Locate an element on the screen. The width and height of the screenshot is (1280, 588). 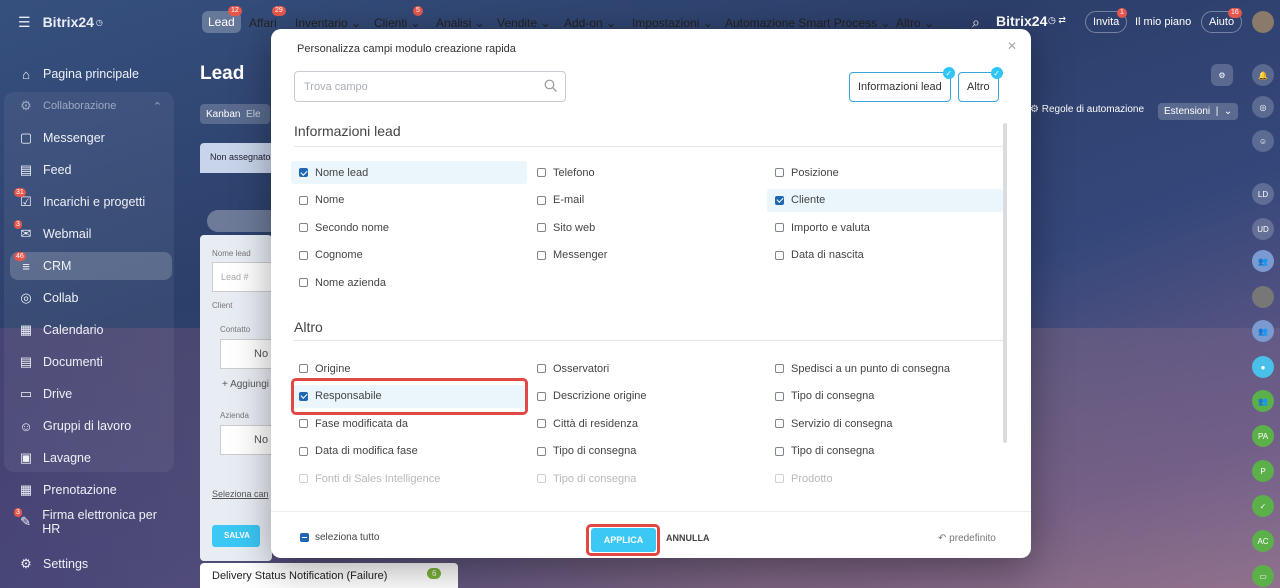
group-icon-3: 👥 is located at coordinates (1263, 401).